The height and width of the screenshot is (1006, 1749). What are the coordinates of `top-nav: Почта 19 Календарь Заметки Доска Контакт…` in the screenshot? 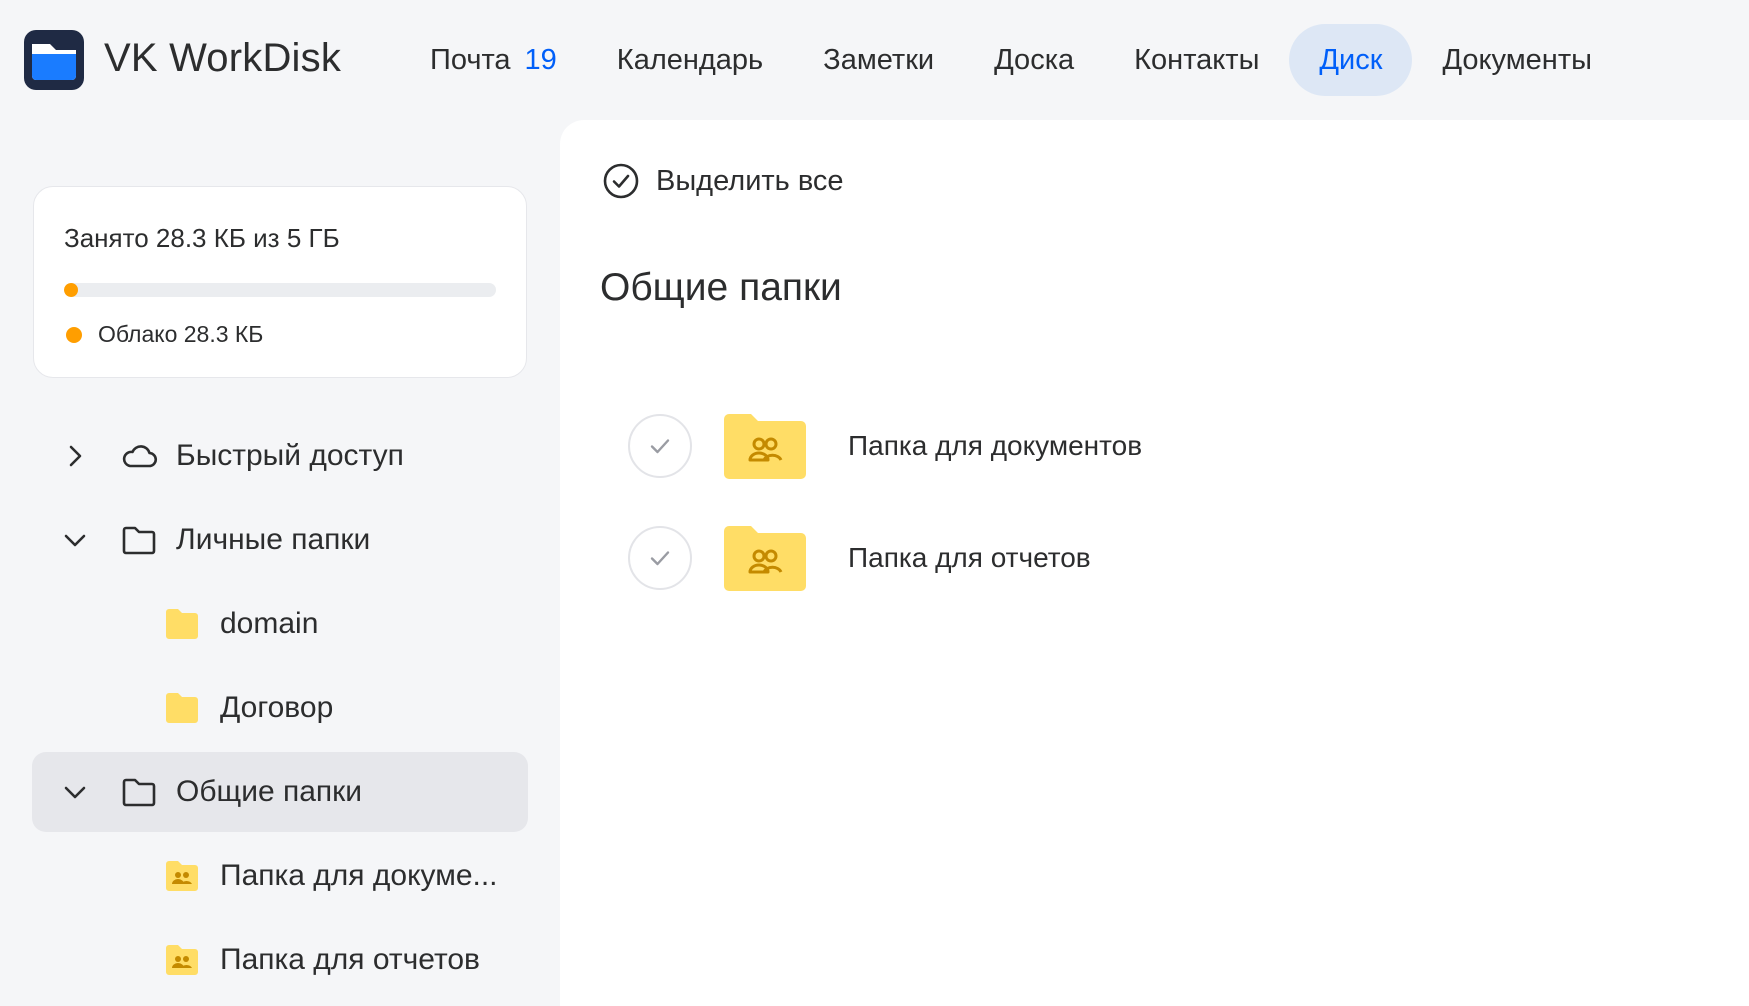 It's located at (1011, 60).